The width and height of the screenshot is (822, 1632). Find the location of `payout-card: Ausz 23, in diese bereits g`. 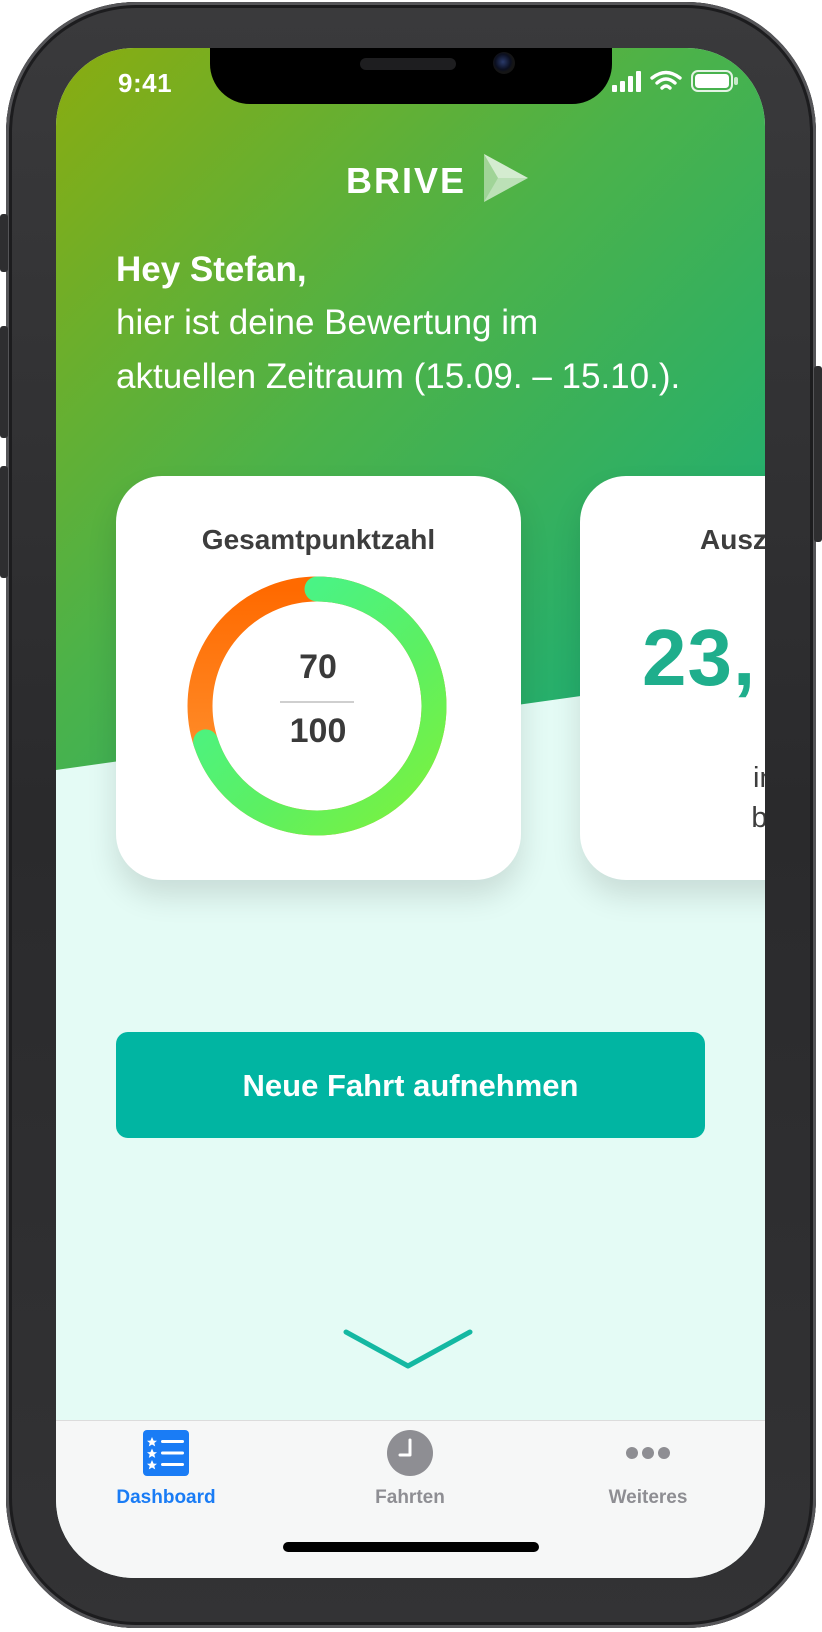

payout-card: Ausz 23, in diese bereits g is located at coordinates (672, 678).